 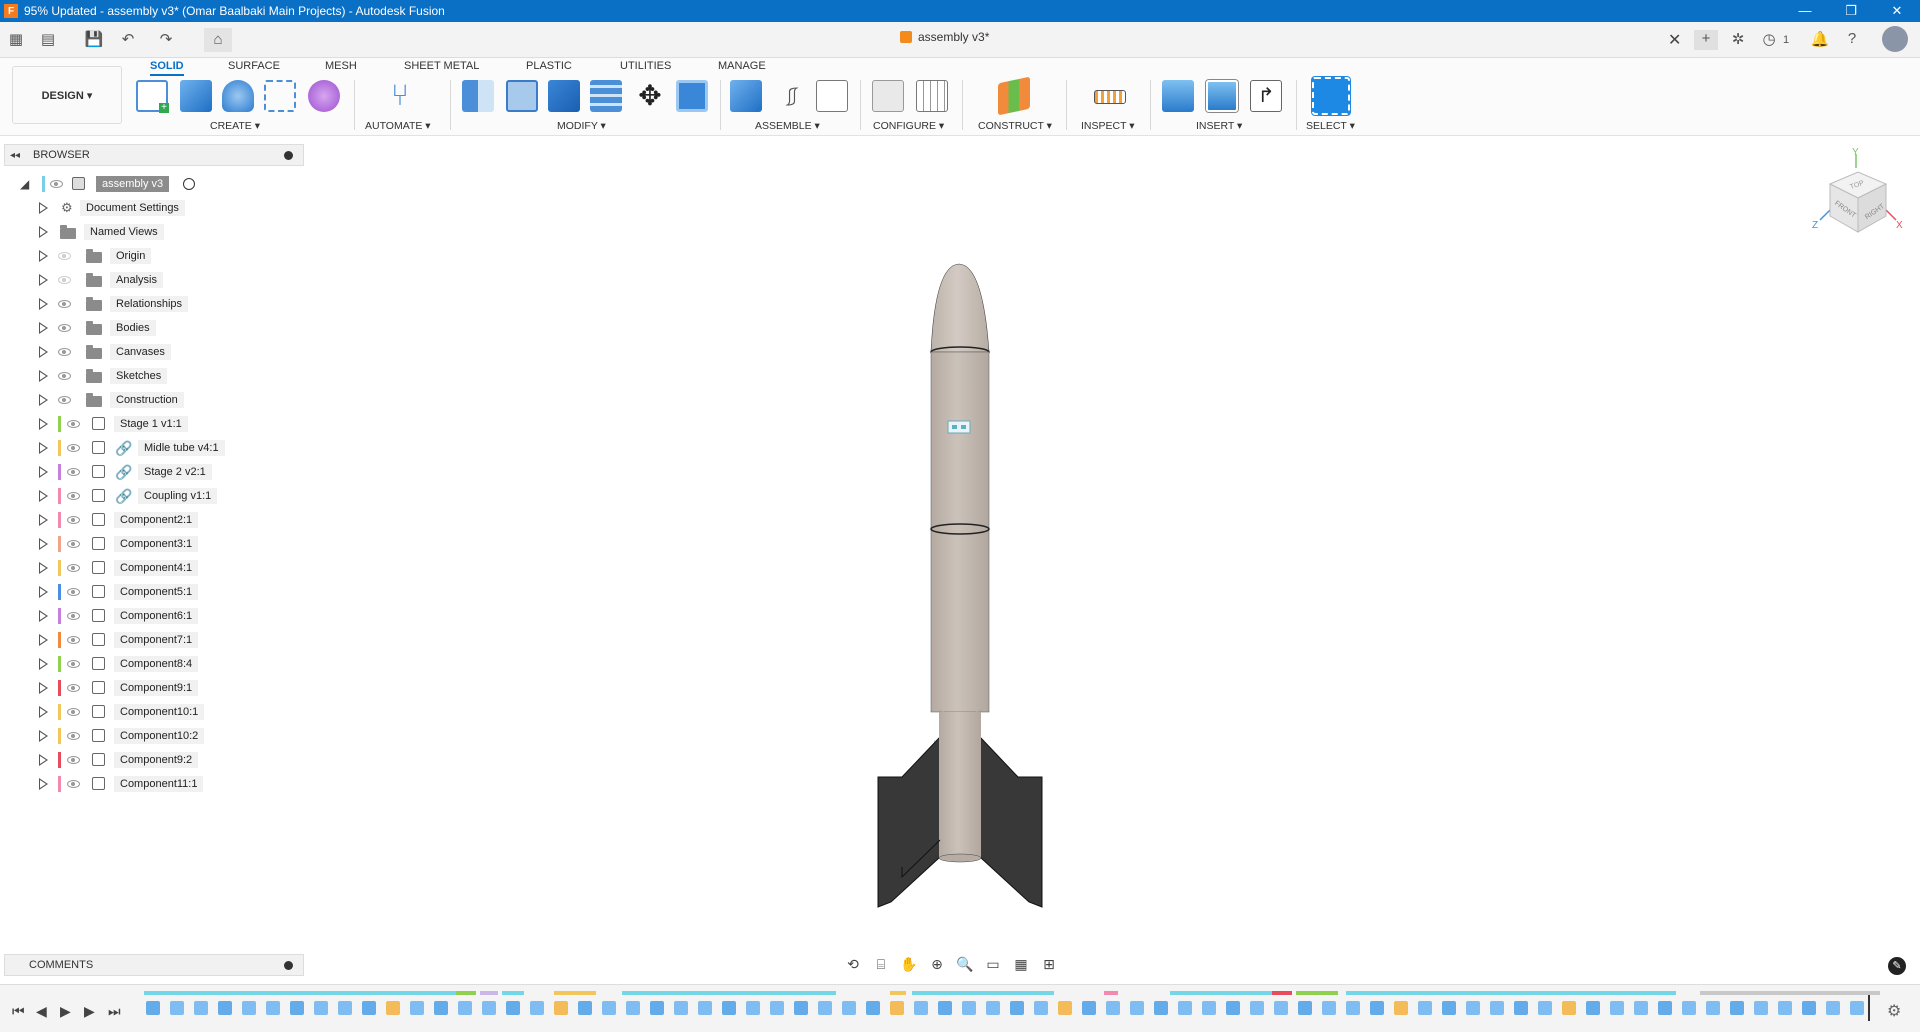 What do you see at coordinates (18, 1011) in the screenshot?
I see `go-to-start-icon: ⏮` at bounding box center [18, 1011].